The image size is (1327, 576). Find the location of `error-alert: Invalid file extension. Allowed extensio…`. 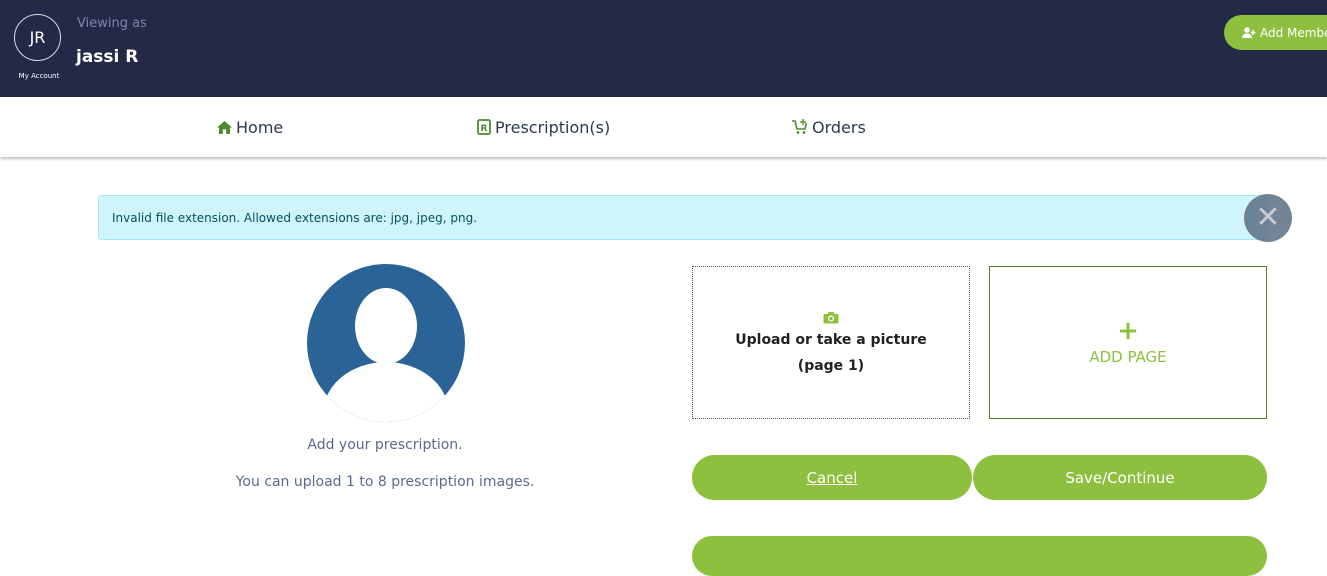

error-alert: Invalid file extension. Allowed extensio… is located at coordinates (683, 217).